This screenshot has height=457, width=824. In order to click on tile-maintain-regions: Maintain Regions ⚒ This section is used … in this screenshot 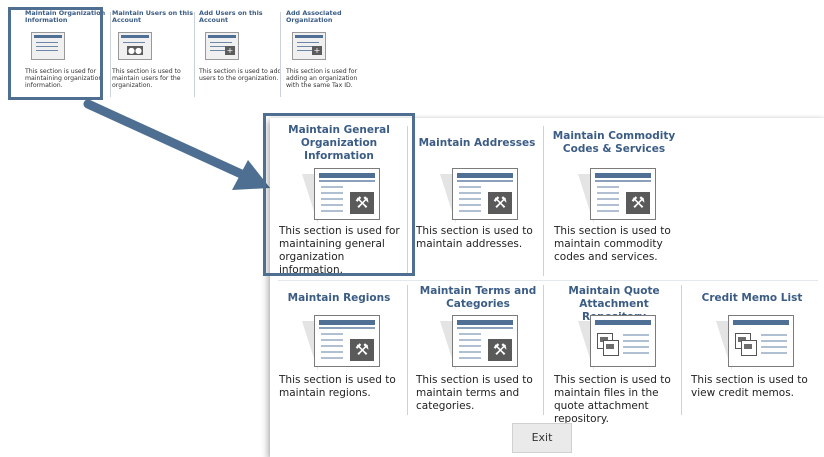, I will do `click(339, 350)`.